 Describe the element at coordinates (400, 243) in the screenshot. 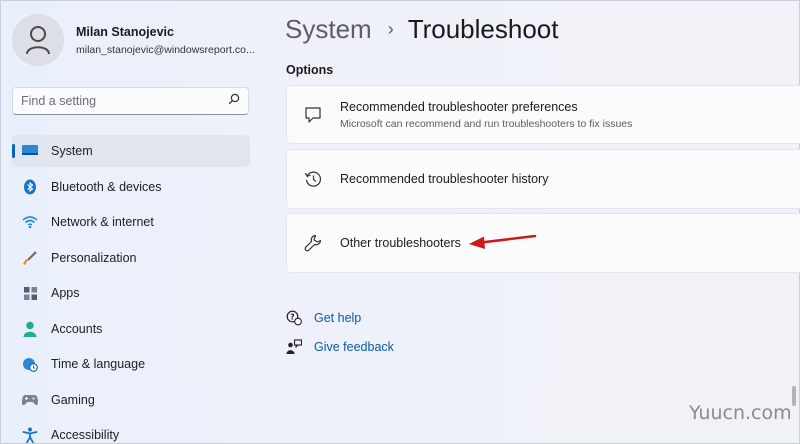

I see `card-title: Other troubleshooters` at that location.